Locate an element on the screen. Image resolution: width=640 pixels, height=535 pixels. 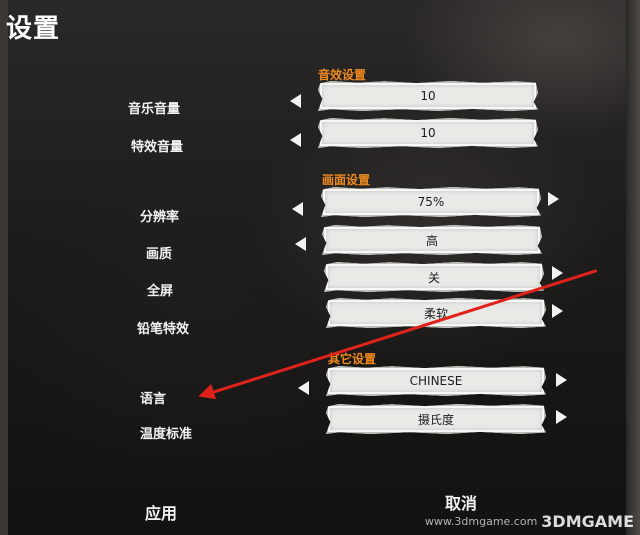
fullscreen-label: 全屏 is located at coordinates (160, 291).